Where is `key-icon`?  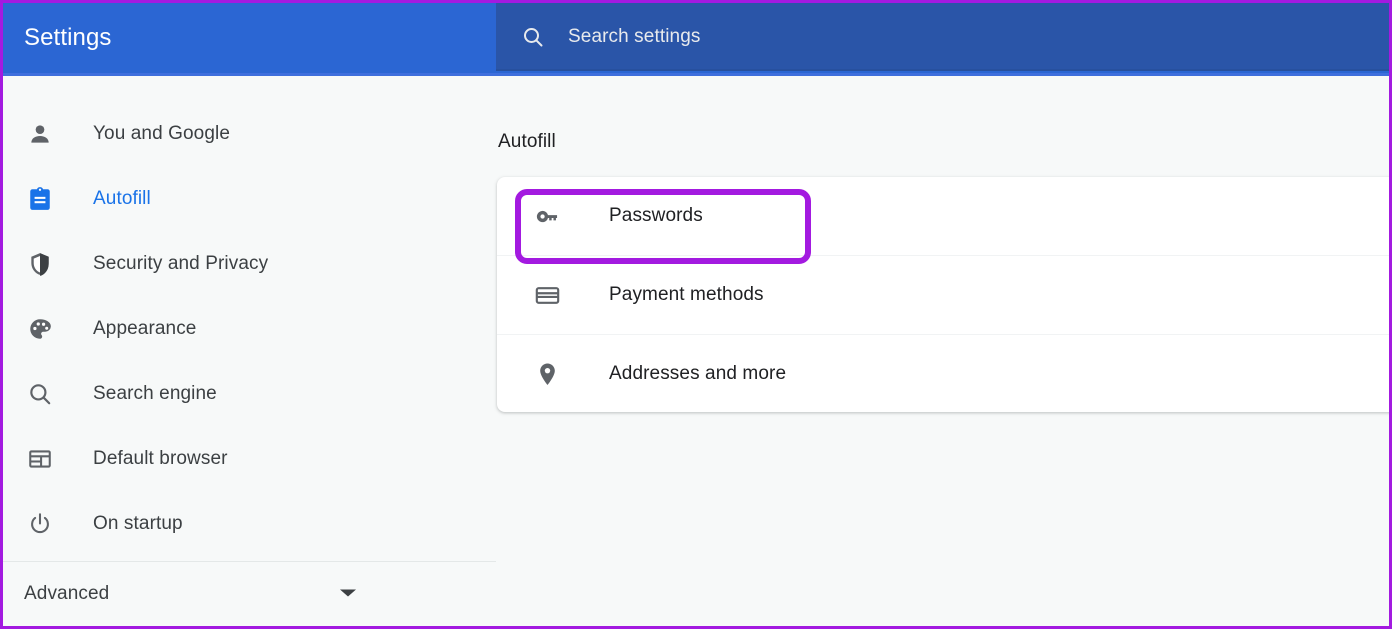
key-icon is located at coordinates (547, 216).